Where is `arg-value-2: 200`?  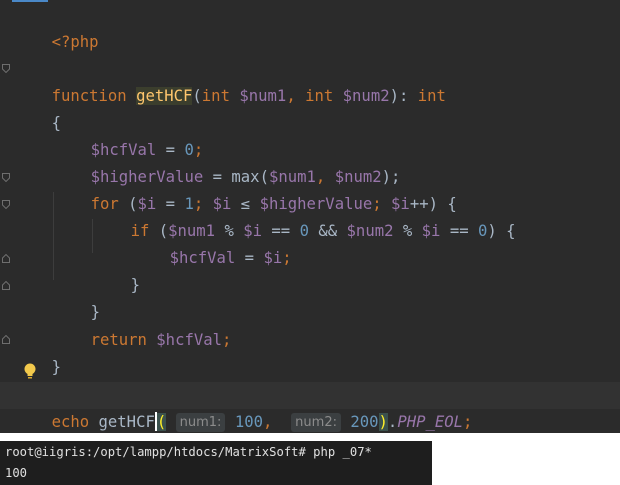
arg-value-2: 200 is located at coordinates (364, 422).